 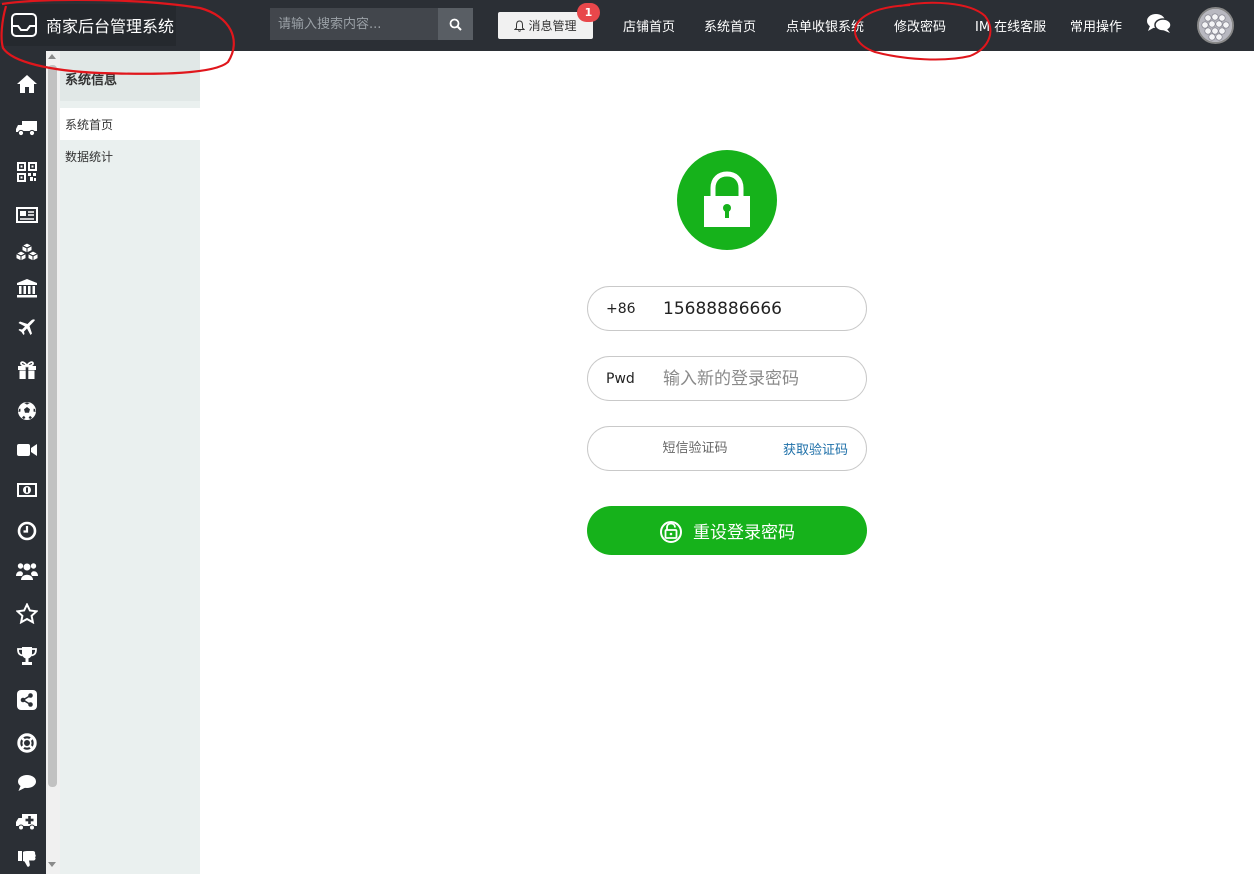 What do you see at coordinates (920, 25) in the screenshot?
I see `nav-change-password: 修改密码` at bounding box center [920, 25].